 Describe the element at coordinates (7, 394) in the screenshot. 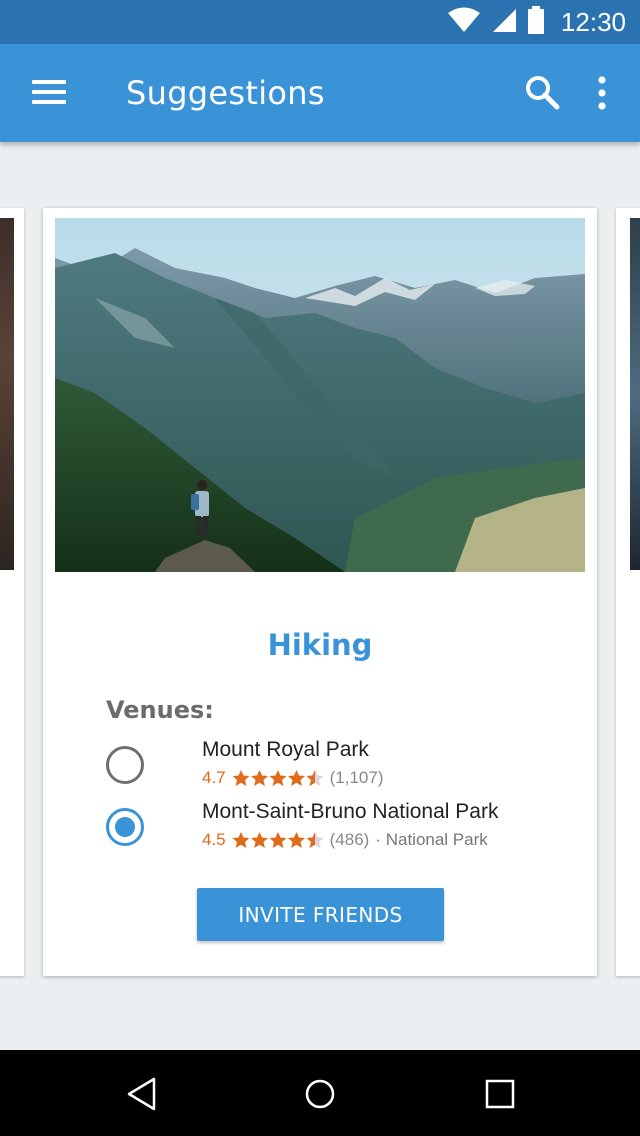

I see `previous-card-photo` at that location.